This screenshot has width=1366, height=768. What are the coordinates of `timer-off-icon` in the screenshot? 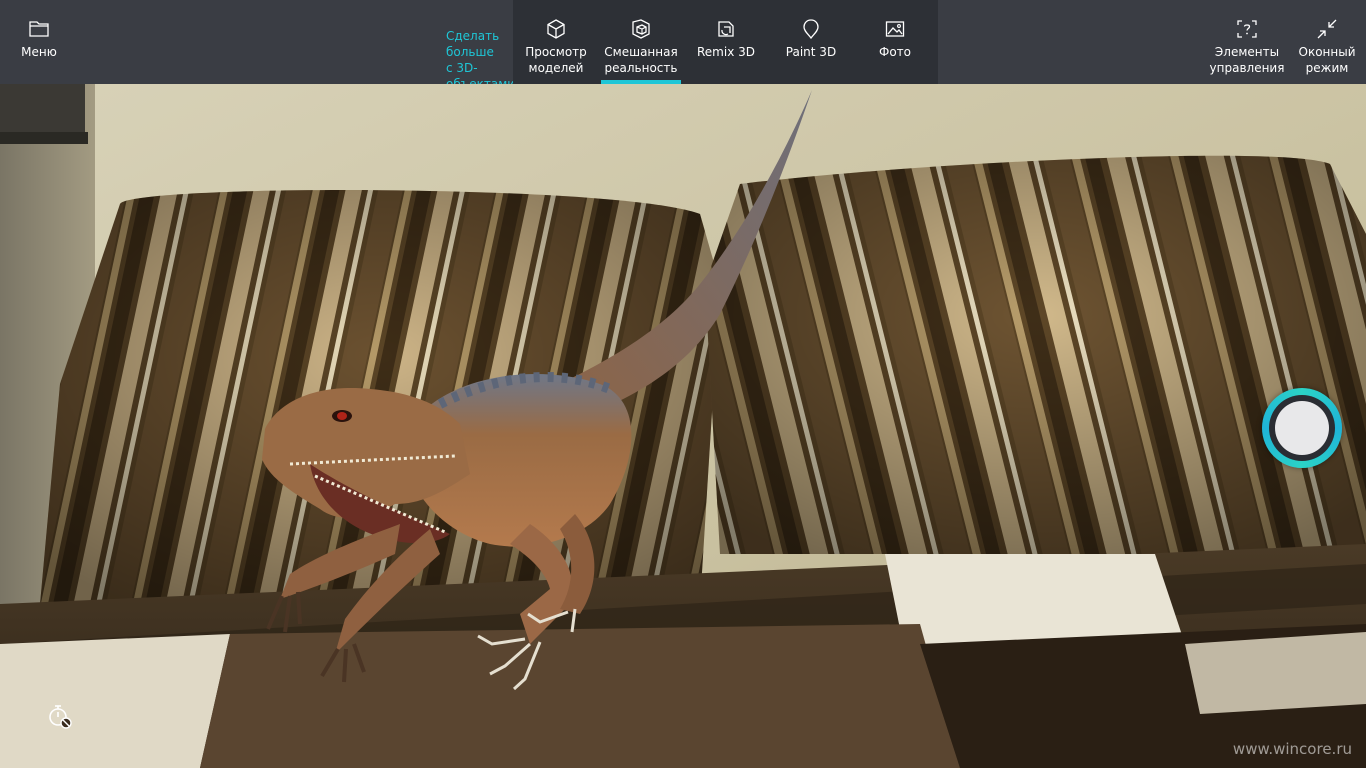 It's located at (60, 717).